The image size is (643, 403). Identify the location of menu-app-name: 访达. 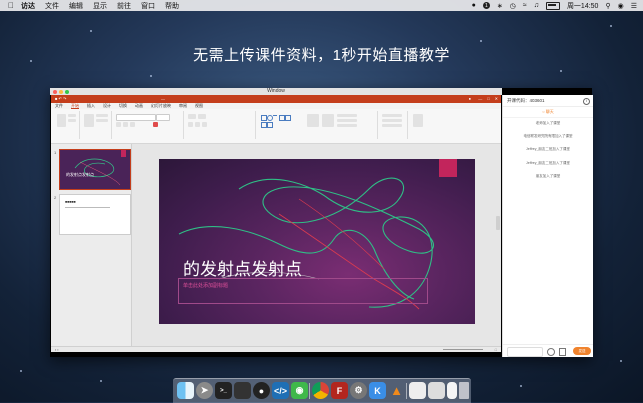
(28, 6).